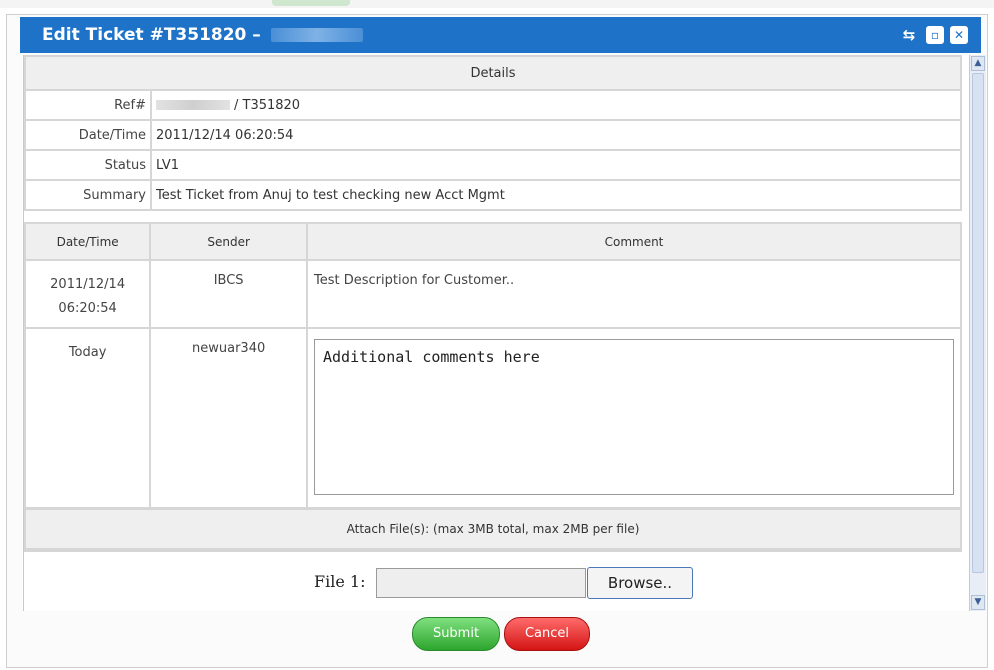 This screenshot has width=994, height=670. I want to click on comment-date: 2011/12/14, so click(88, 284).